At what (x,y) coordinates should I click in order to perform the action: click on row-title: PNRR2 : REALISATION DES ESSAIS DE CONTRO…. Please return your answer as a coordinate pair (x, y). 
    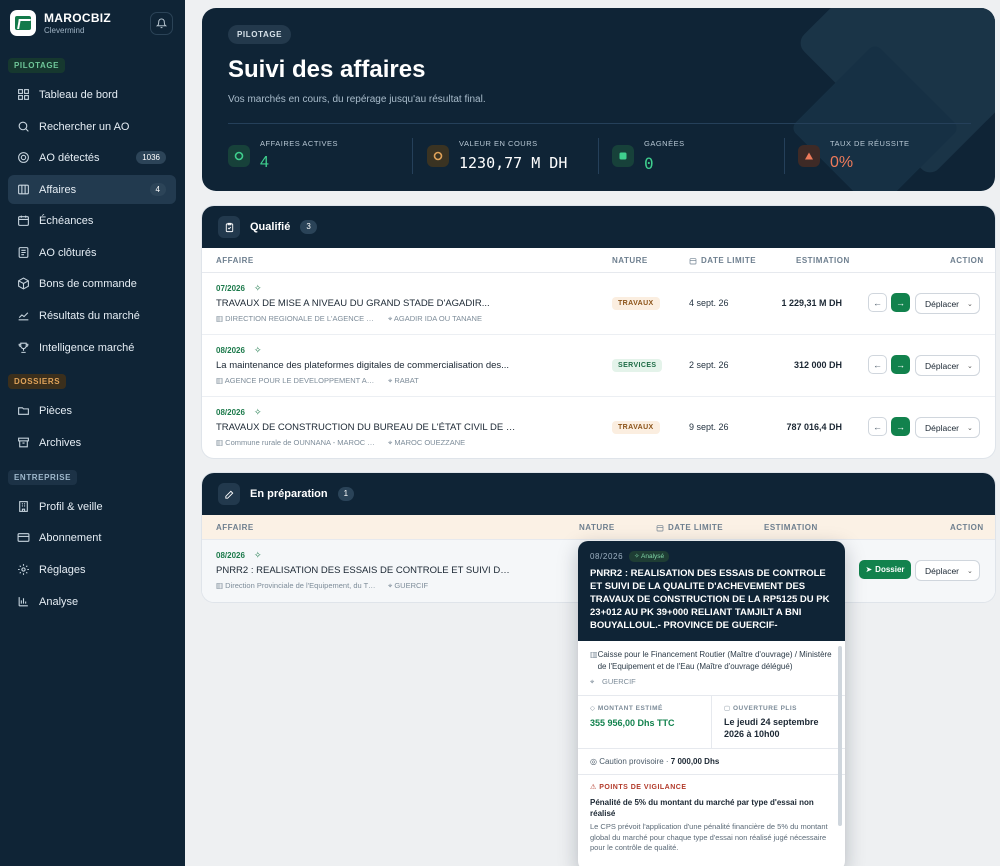
    Looking at the image, I should click on (366, 570).